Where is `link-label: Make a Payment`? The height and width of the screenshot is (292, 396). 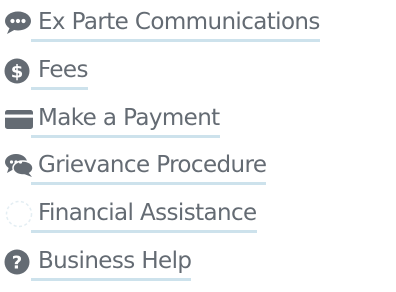
link-label: Make a Payment is located at coordinates (125, 119).